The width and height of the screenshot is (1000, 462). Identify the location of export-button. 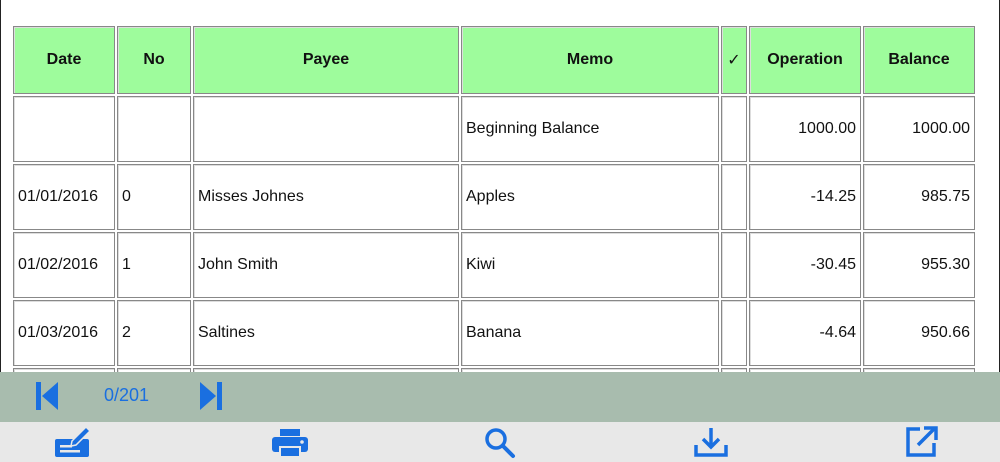
(922, 442).